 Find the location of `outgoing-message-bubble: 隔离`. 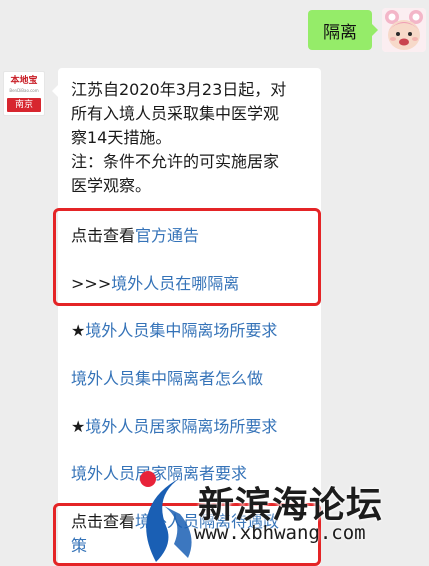

outgoing-message-bubble: 隔离 is located at coordinates (343, 30).